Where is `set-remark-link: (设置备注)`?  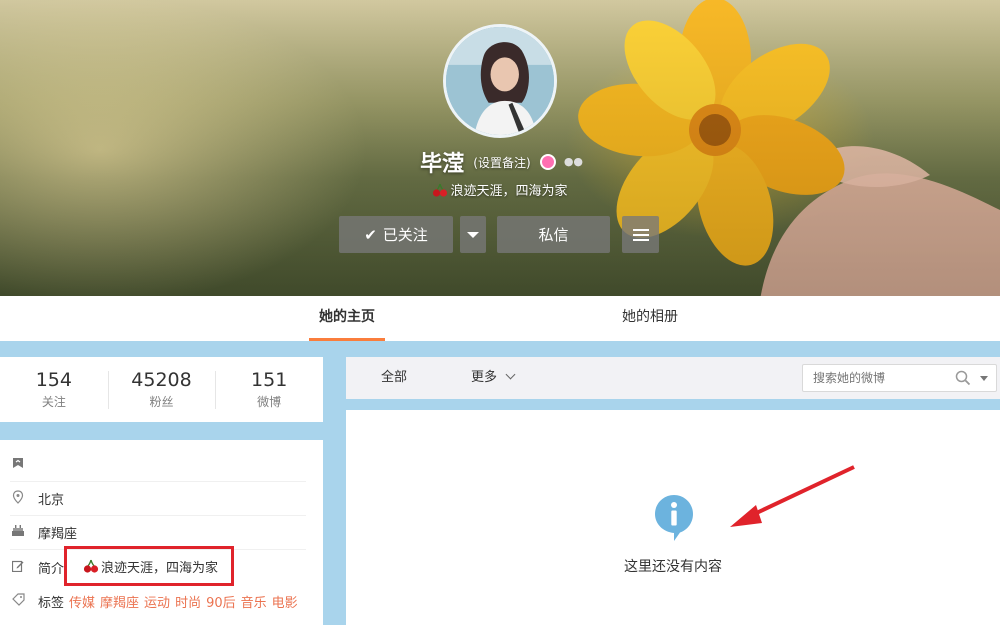
set-remark-link: (设置备注) is located at coordinates (501, 163).